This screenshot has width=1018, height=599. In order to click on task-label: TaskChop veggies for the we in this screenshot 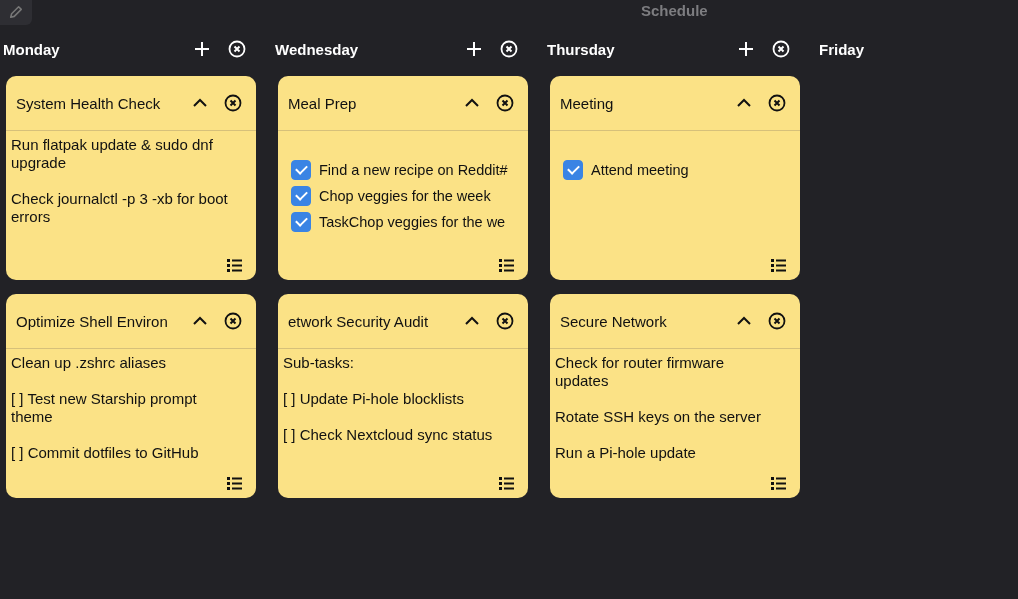, I will do `click(412, 222)`.